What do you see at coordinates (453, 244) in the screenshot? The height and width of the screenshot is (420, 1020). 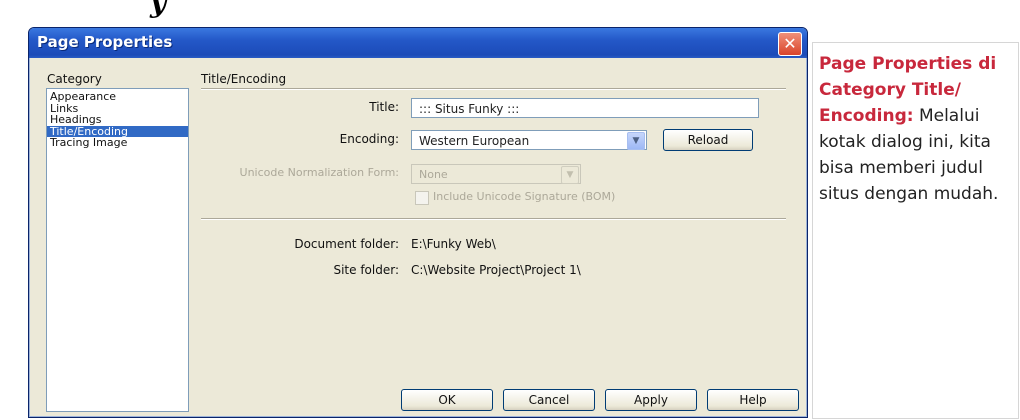 I see `document-folder-value: E:\Funky Web\` at bounding box center [453, 244].